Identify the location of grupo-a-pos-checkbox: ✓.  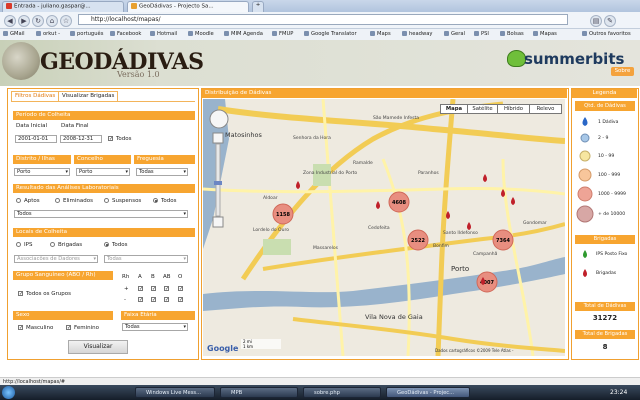
(140, 289).